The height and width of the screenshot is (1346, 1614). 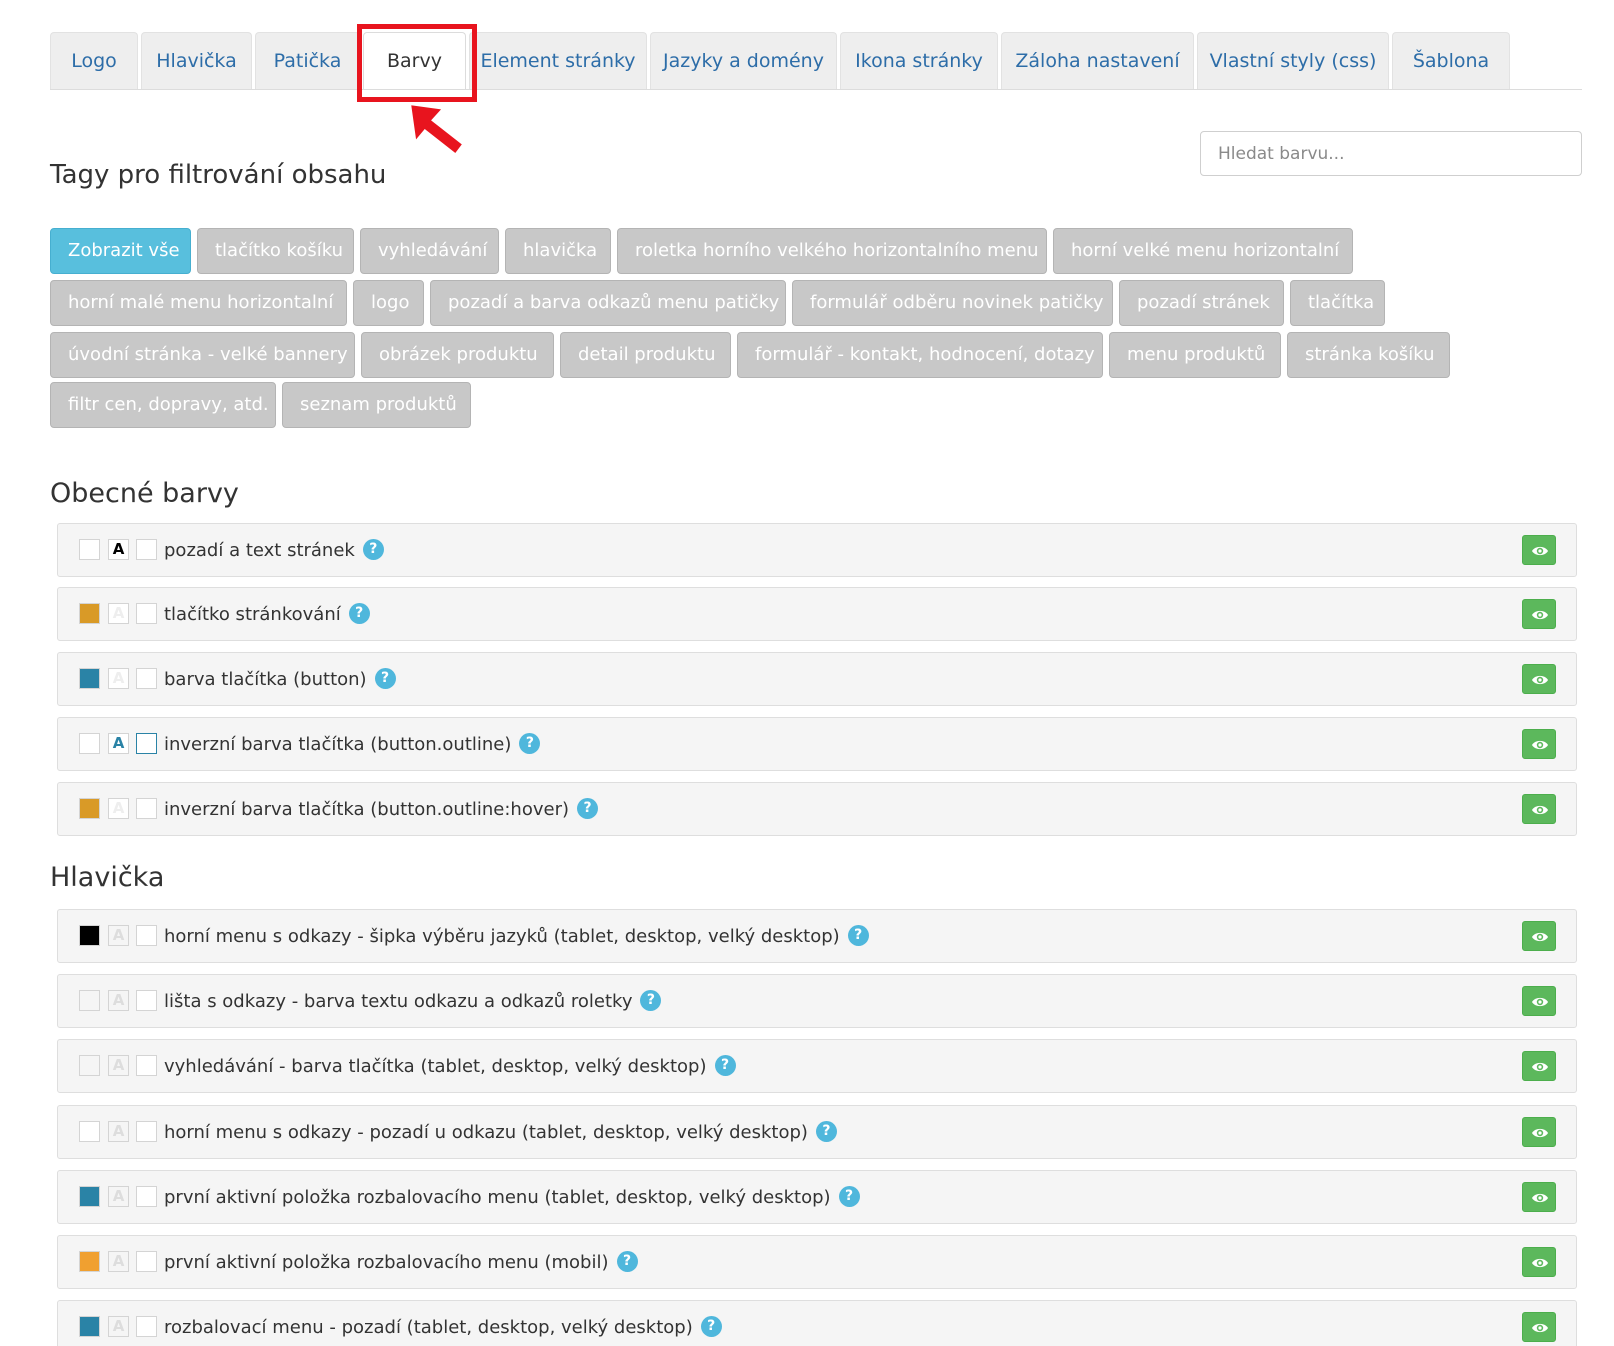 What do you see at coordinates (1451, 60) in the screenshot?
I see `tab-sablona: Šablona` at bounding box center [1451, 60].